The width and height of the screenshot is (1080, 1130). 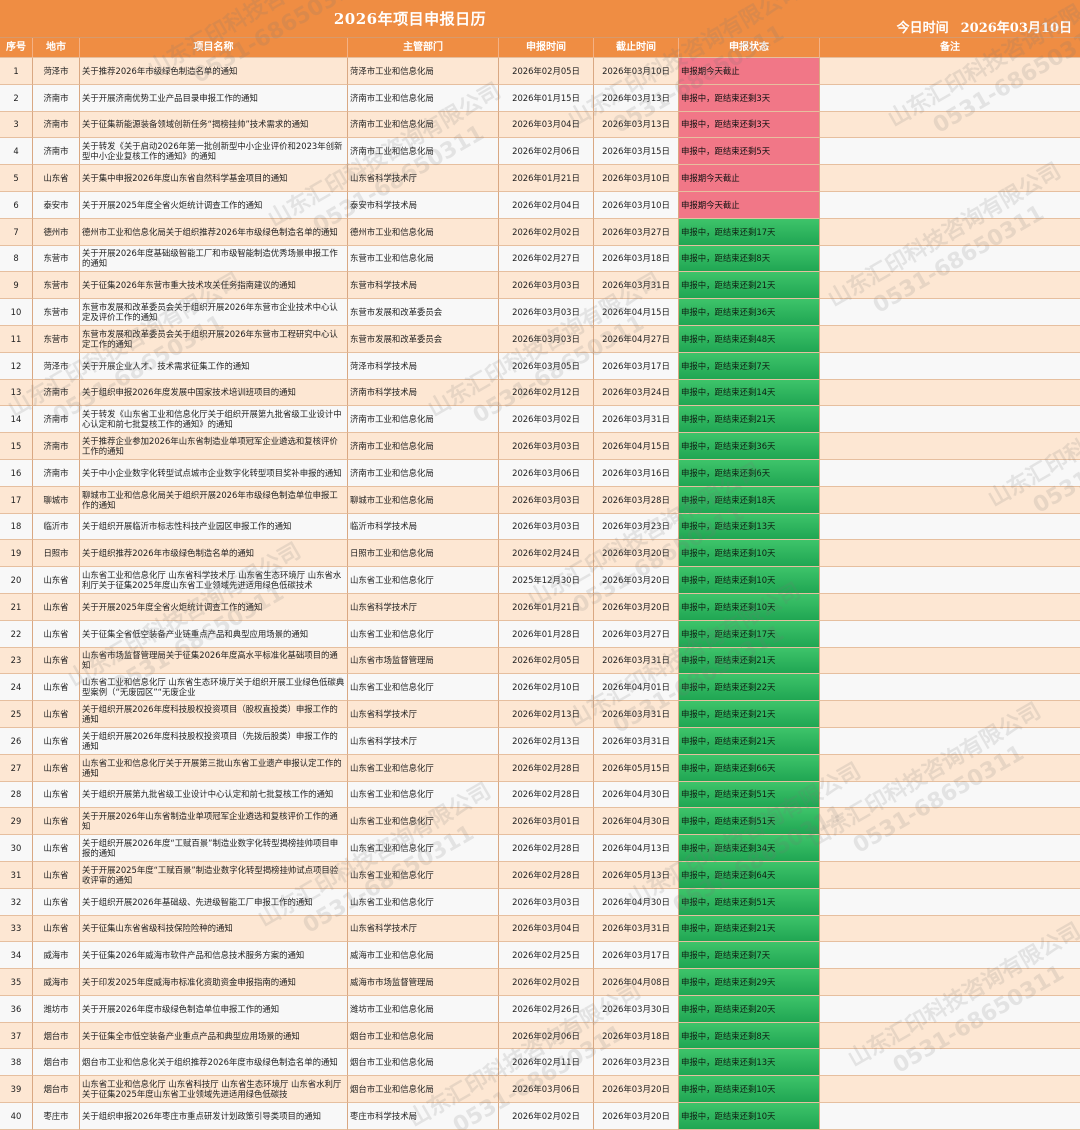 I want to click on cell-start-date: 2026年01月21日, so click(x=546, y=178).